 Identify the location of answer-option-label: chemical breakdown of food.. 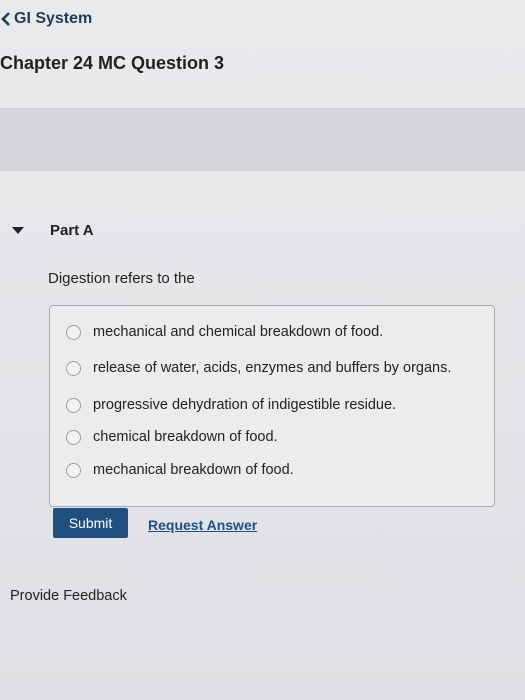
(185, 437).